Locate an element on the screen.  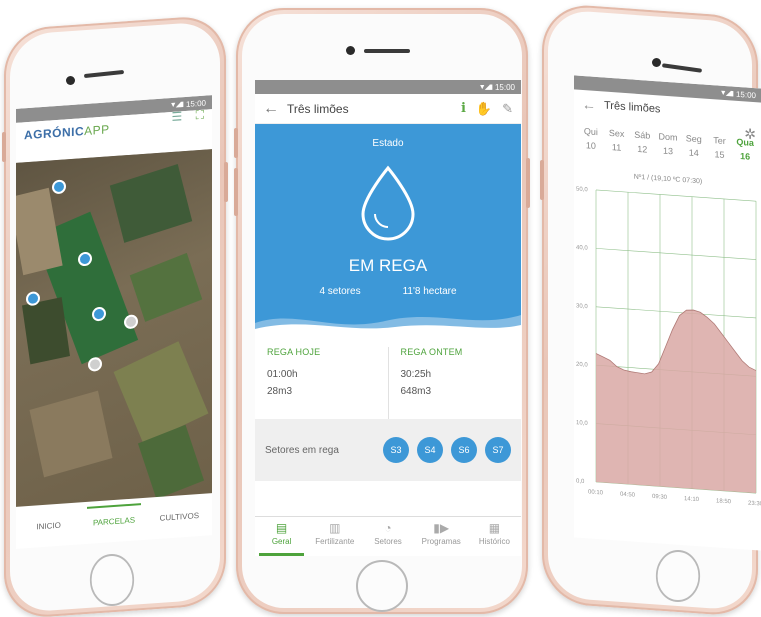
wave-decoration is located at coordinates (388, 324).